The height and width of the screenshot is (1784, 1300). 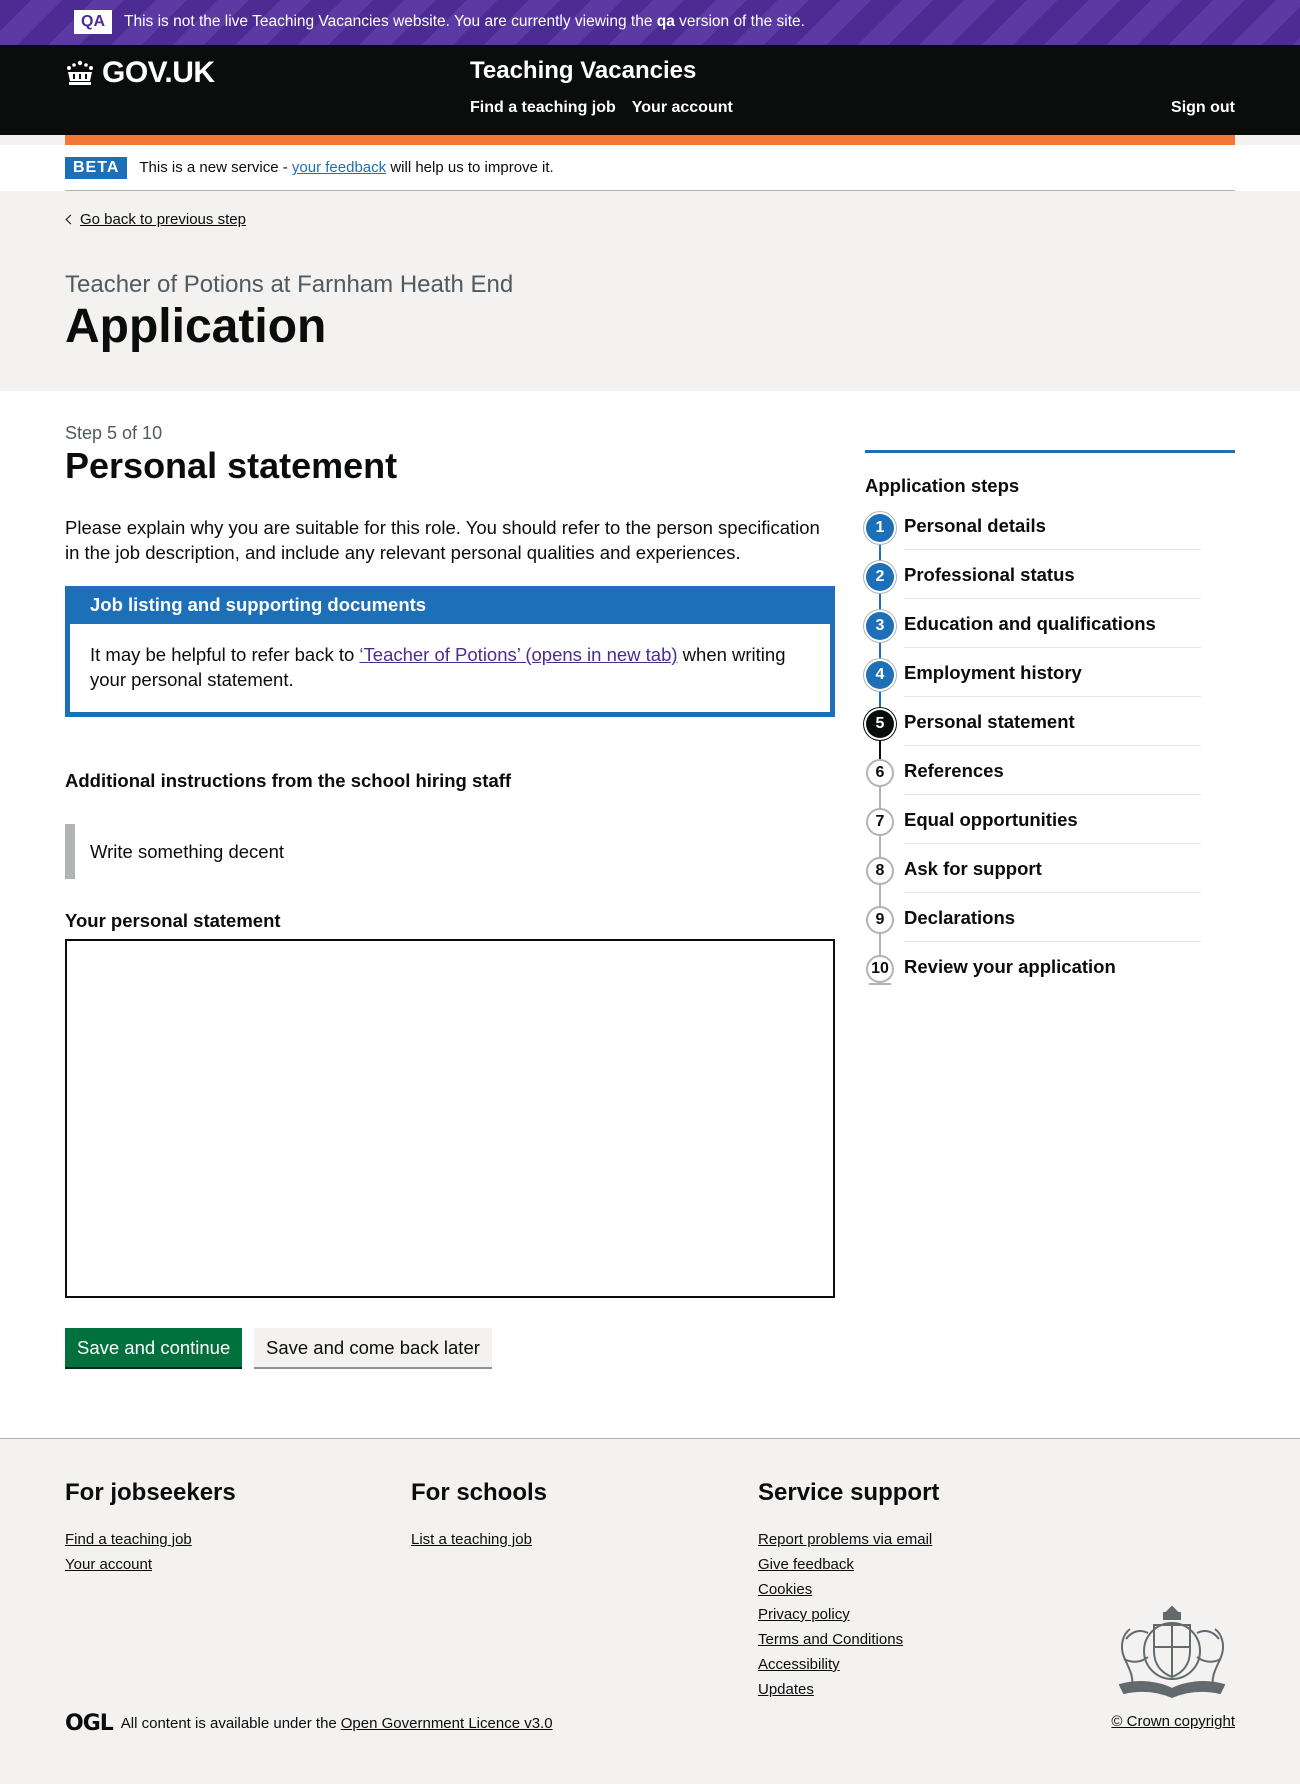 I want to click on save-and-come-back-later-button: Save and come back later, so click(x=373, y=1347).